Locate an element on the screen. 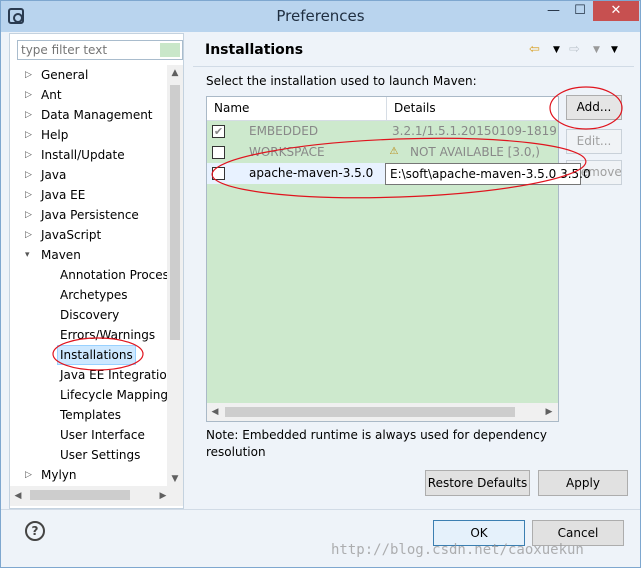 The image size is (641, 568). help-icon: ? is located at coordinates (35, 531).